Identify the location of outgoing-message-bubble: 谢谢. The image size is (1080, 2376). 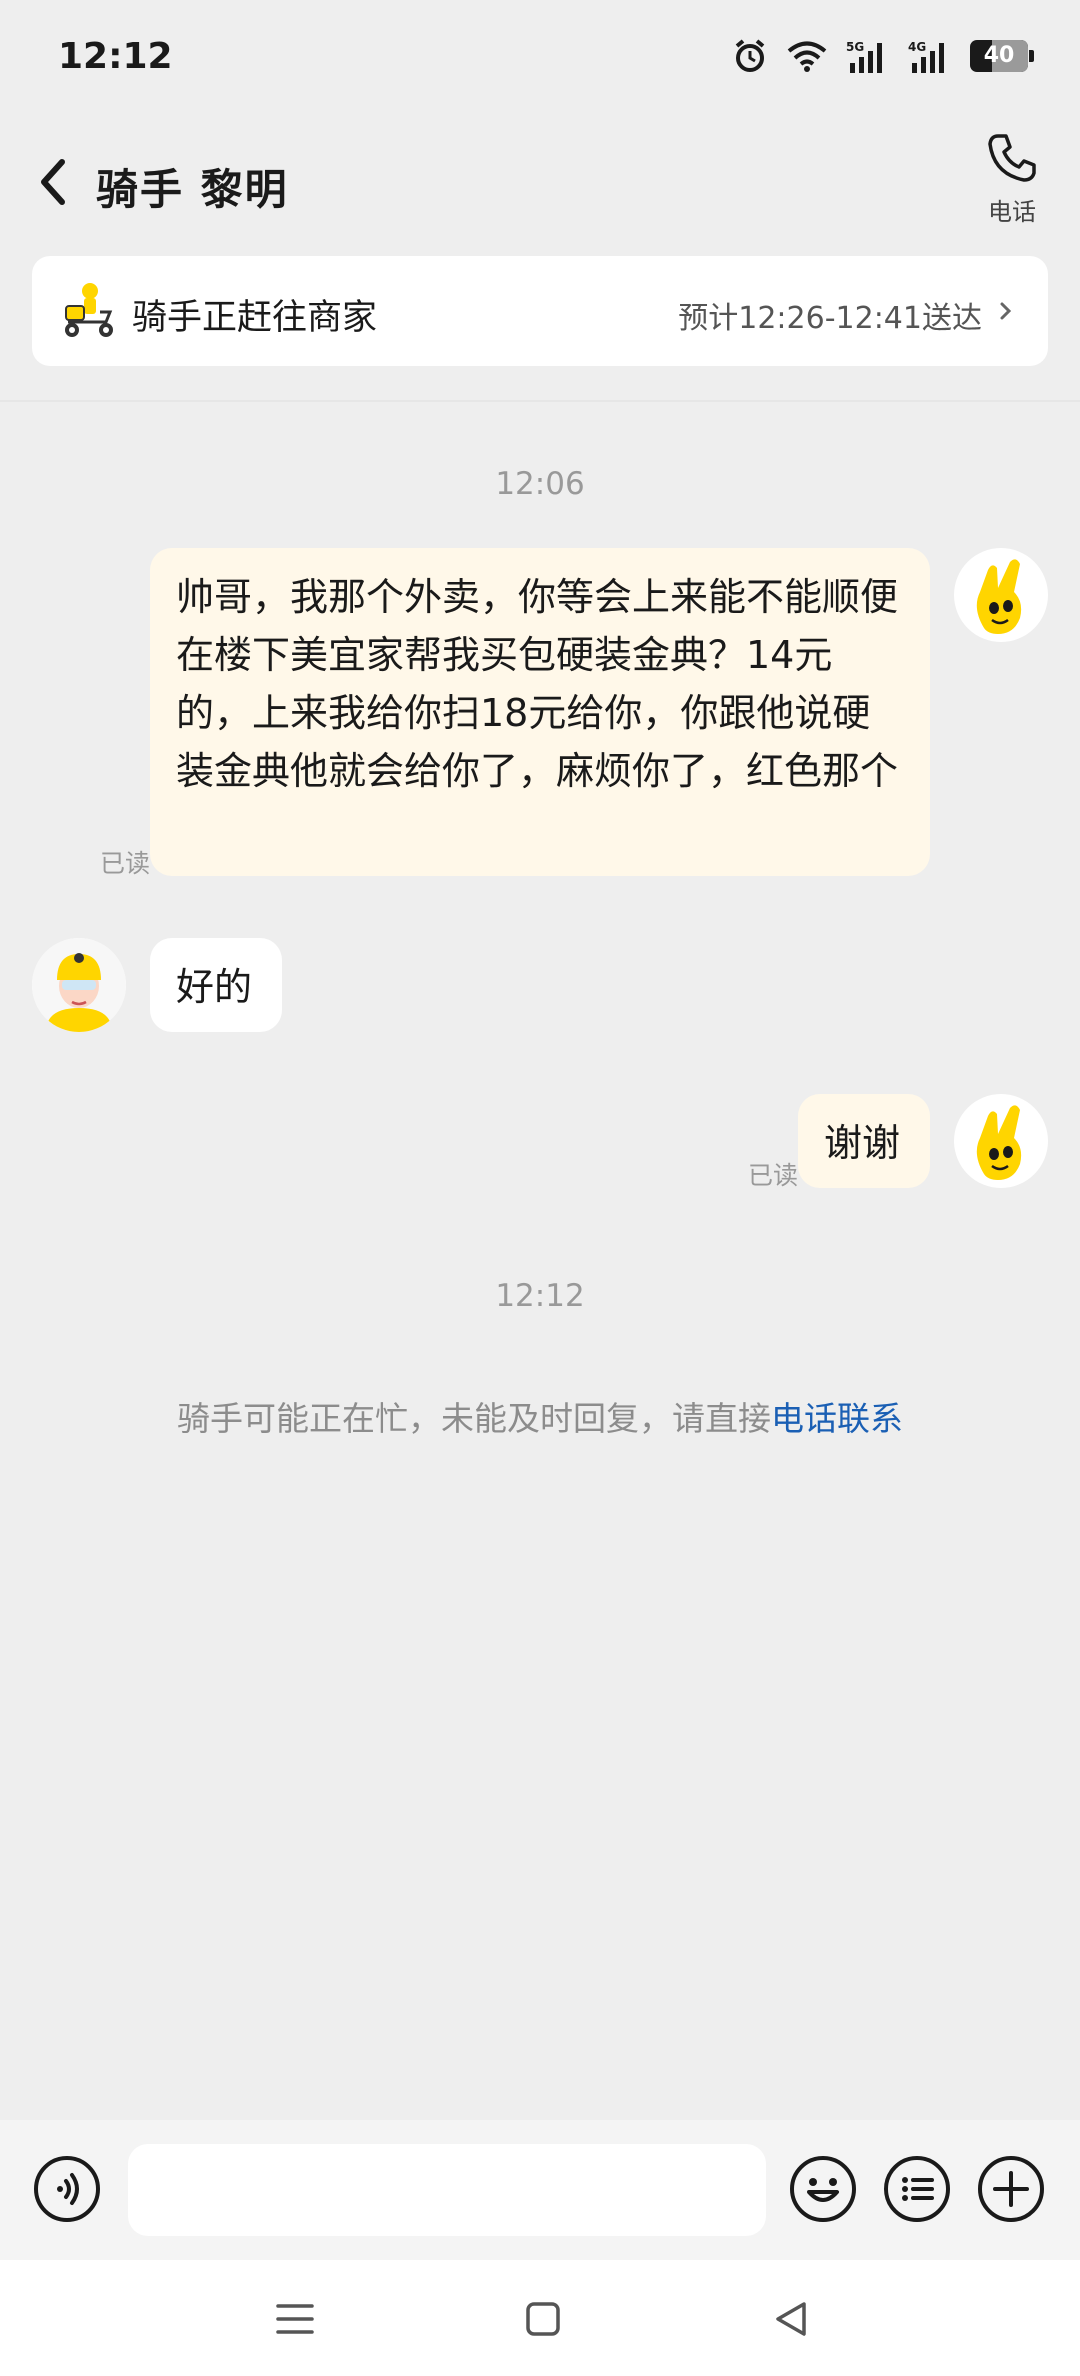
(864, 1141).